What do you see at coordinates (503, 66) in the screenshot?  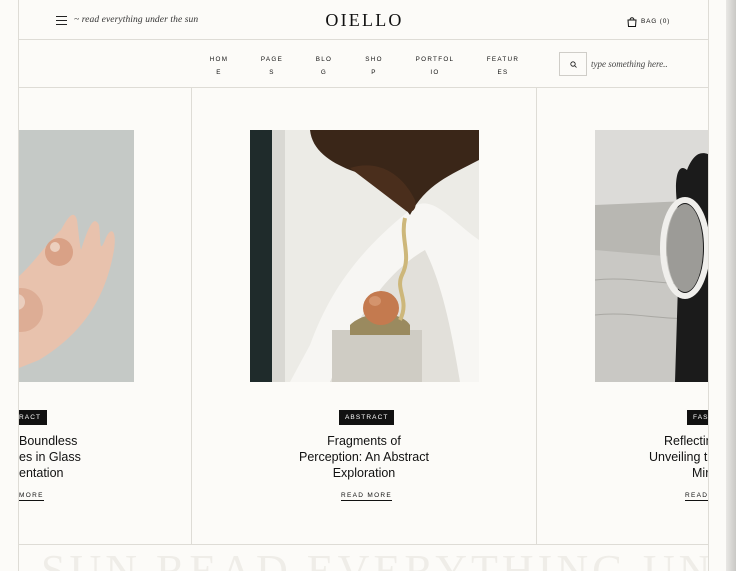 I see `nav-item-features: FEATUR ES` at bounding box center [503, 66].